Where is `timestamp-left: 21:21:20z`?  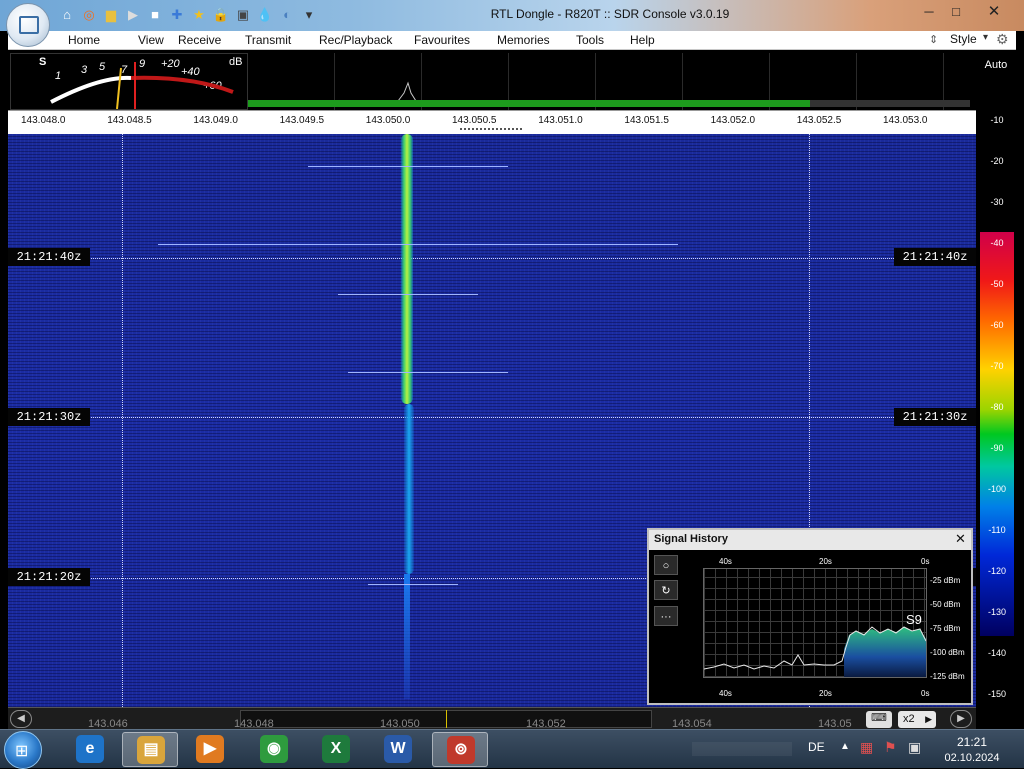
timestamp-left: 21:21:20z is located at coordinates (49, 577).